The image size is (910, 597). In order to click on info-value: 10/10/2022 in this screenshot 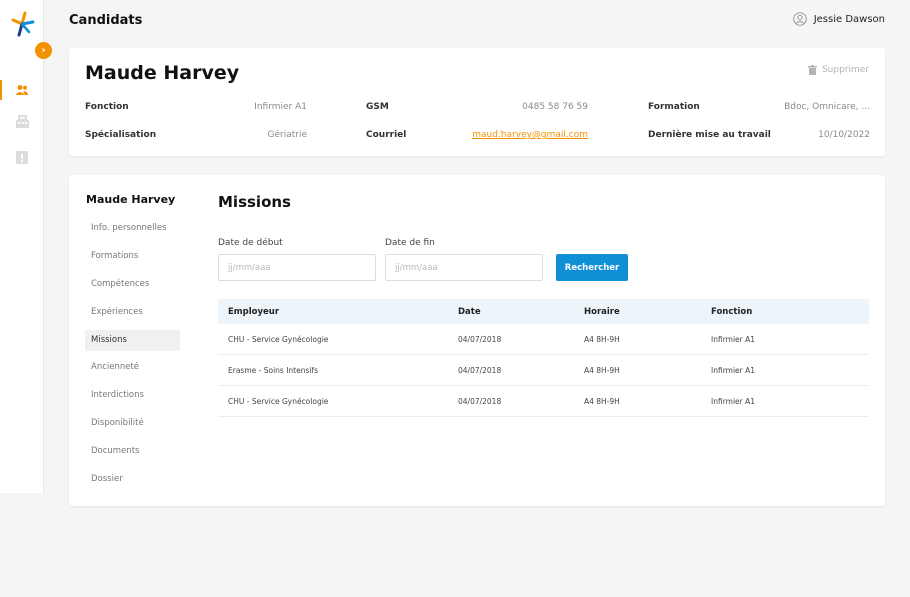, I will do `click(844, 135)`.